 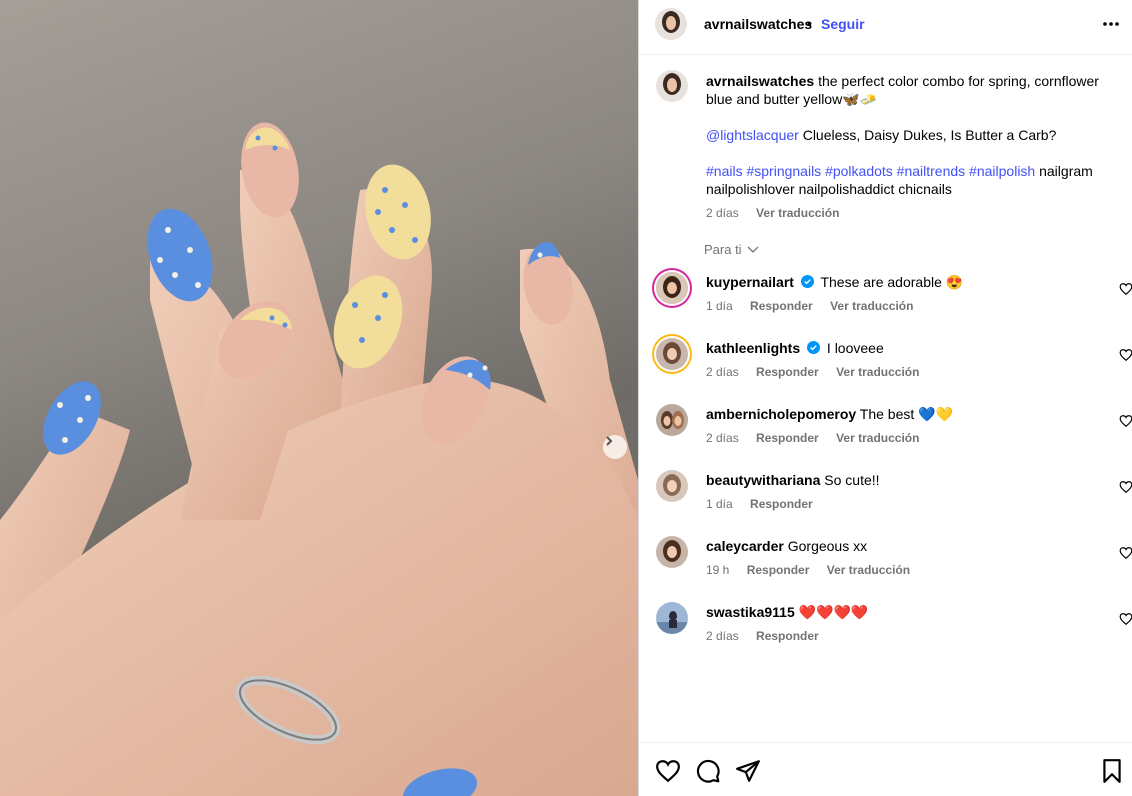 I want to click on comment-text: ❤️❤️❤️❤️, so click(x=833, y=612).